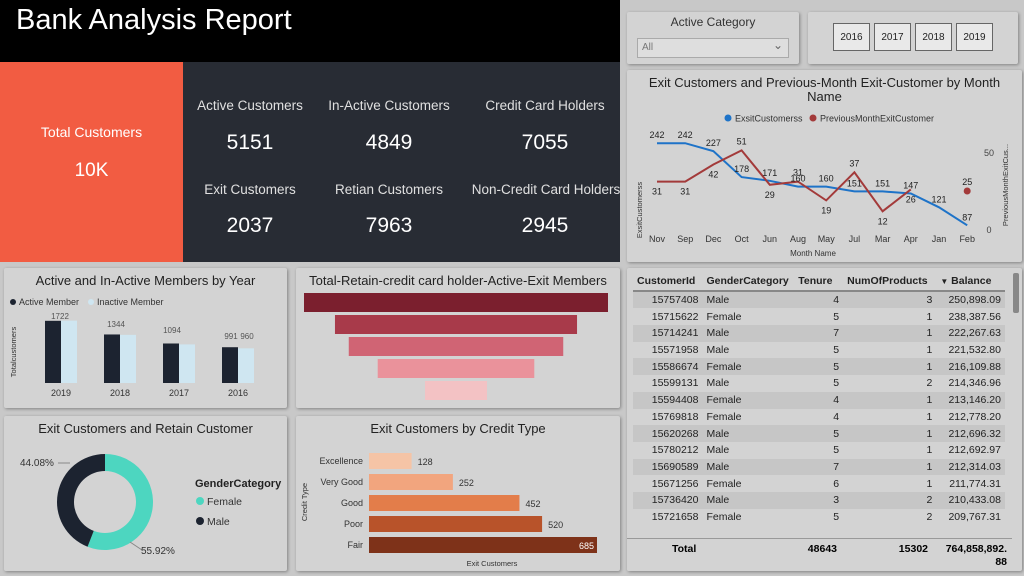 The image size is (1024, 576). What do you see at coordinates (675, 500) in the screenshot?
I see `cell-customerid: 15736420` at bounding box center [675, 500].